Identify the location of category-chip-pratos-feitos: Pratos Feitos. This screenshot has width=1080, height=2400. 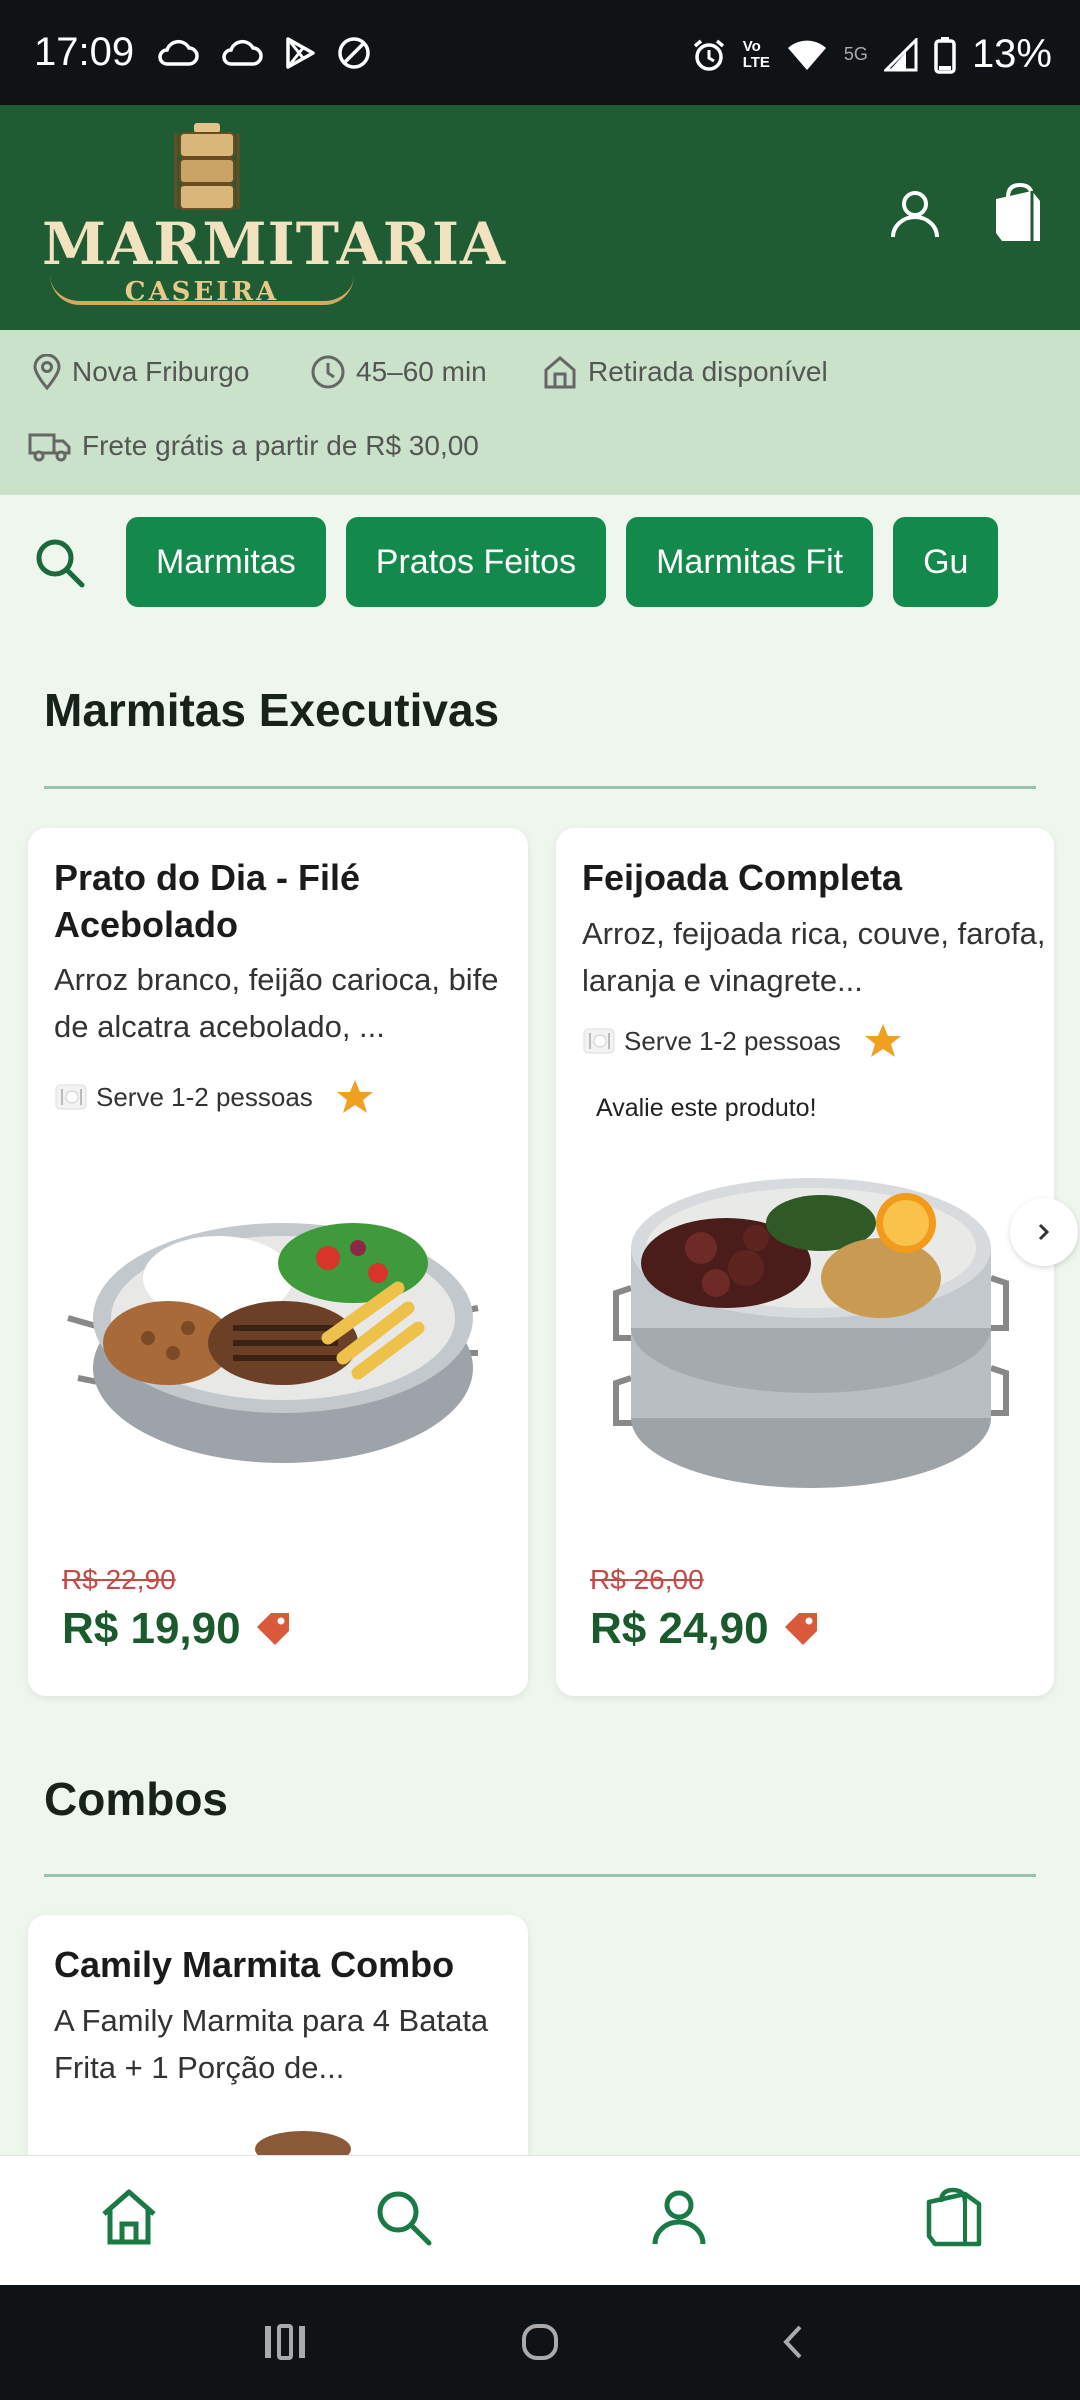
(476, 562).